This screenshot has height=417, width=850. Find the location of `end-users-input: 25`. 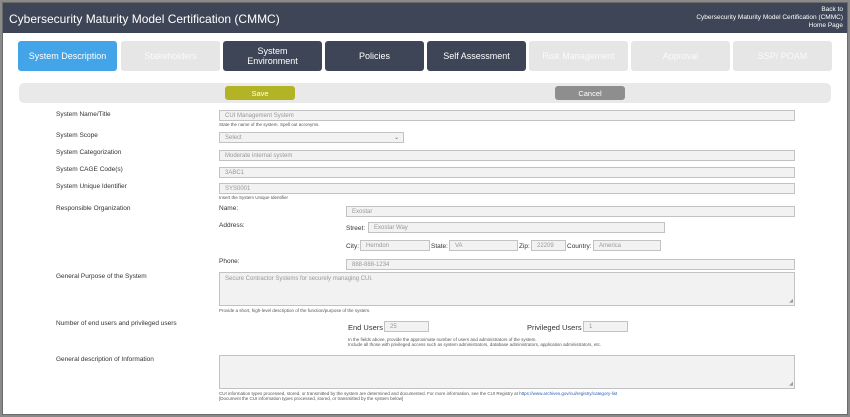

end-users-input: 25 is located at coordinates (406, 326).